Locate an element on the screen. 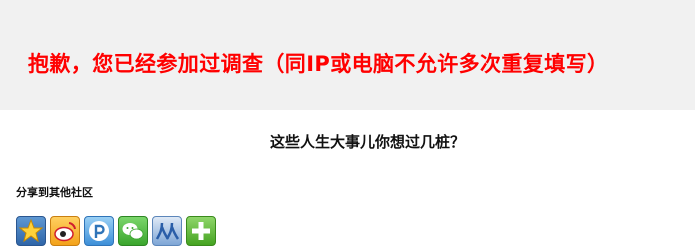 Image resolution: width=695 pixels, height=246 pixels. survey-title: 这些人生大事儿你想过几桩？ is located at coordinates (367, 142).